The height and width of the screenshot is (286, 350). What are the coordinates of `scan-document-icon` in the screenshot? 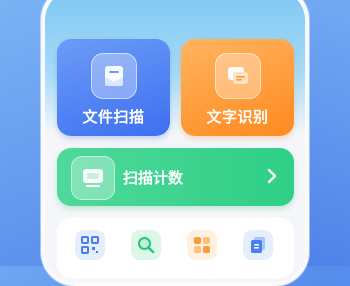 It's located at (114, 76).